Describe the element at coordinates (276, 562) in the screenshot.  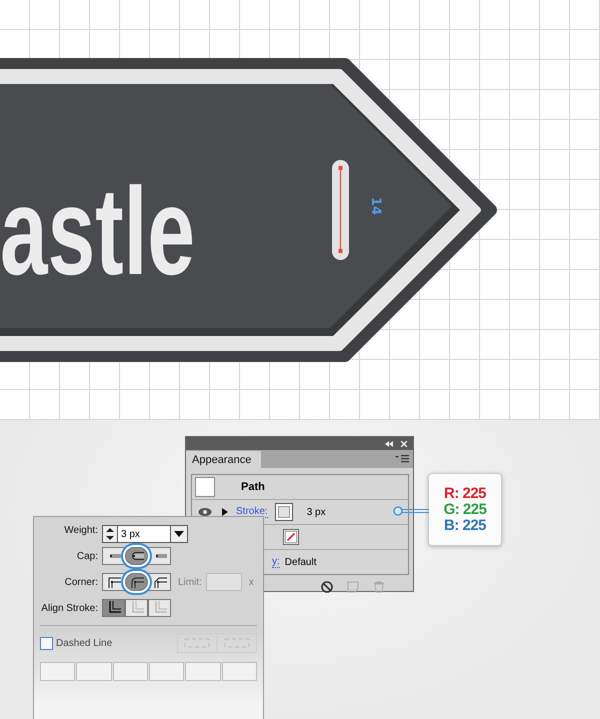
I see `opacity-link: y:` at that location.